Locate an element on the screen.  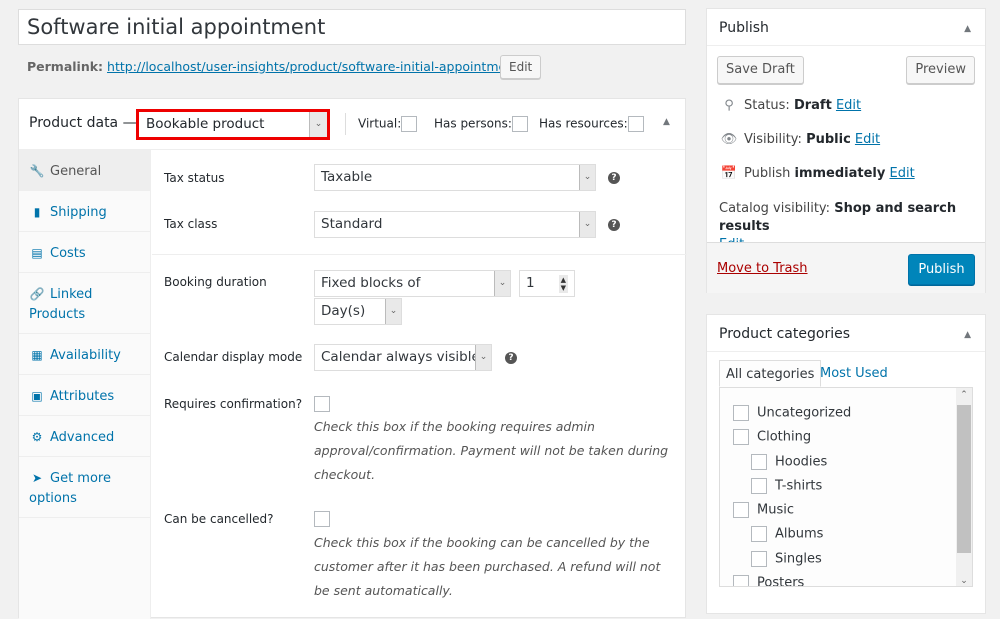
can-be-cancelled-checkbox is located at coordinates (322, 519).